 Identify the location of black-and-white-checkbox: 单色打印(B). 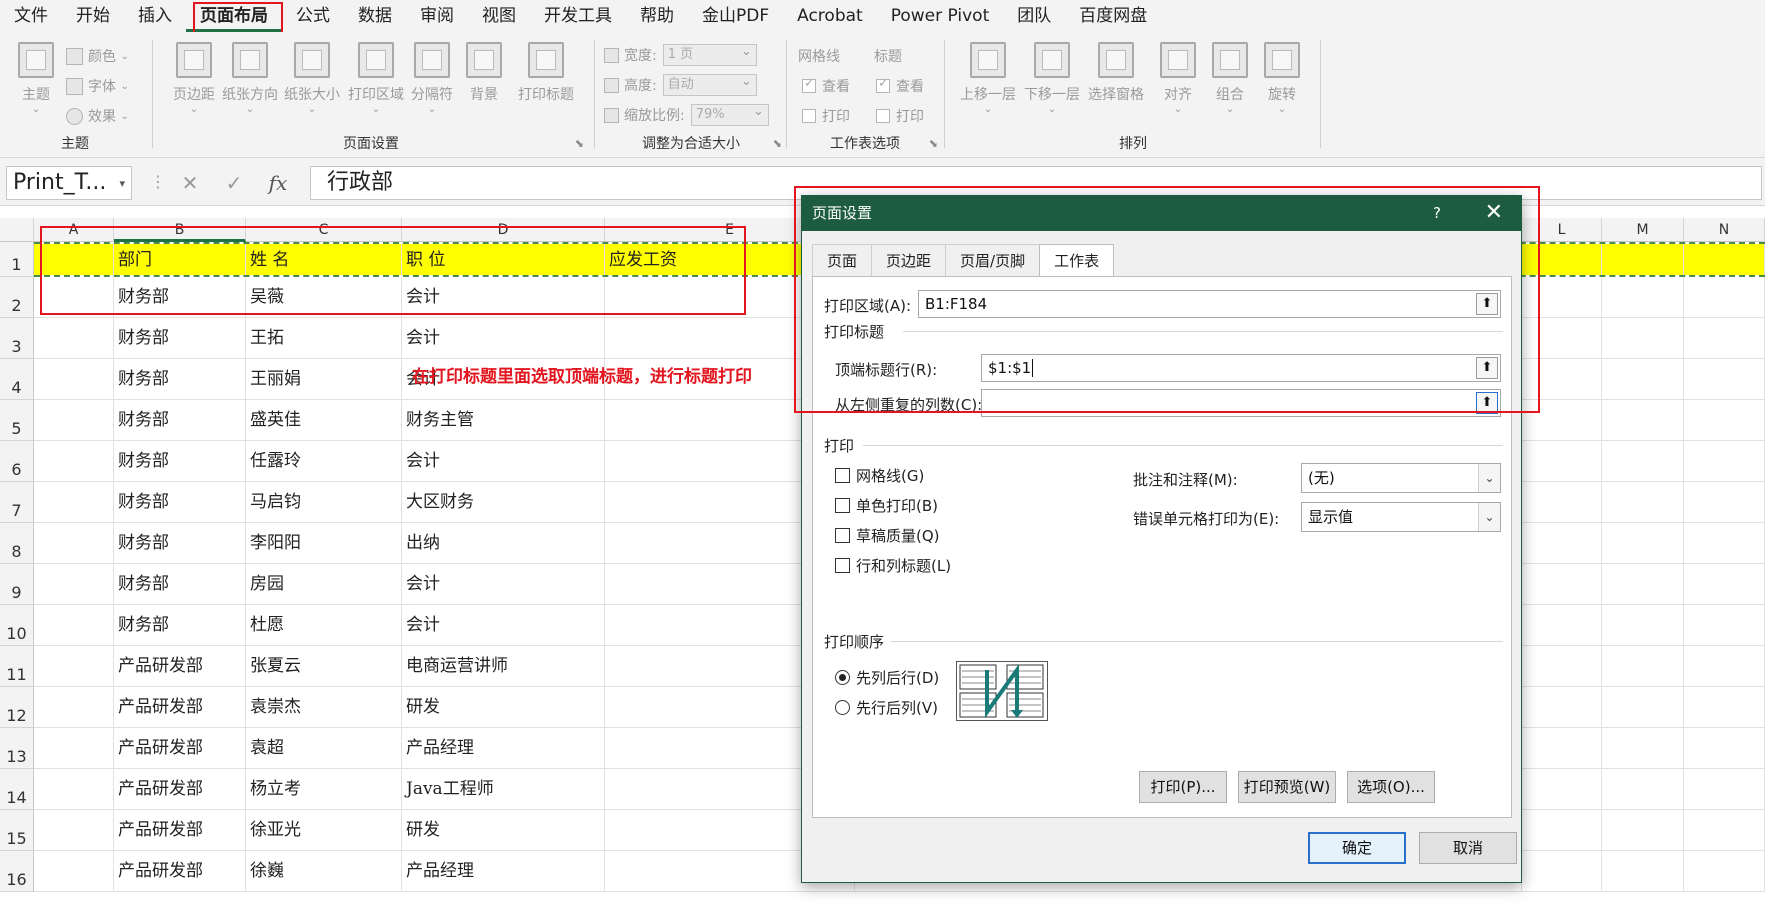
(886, 505).